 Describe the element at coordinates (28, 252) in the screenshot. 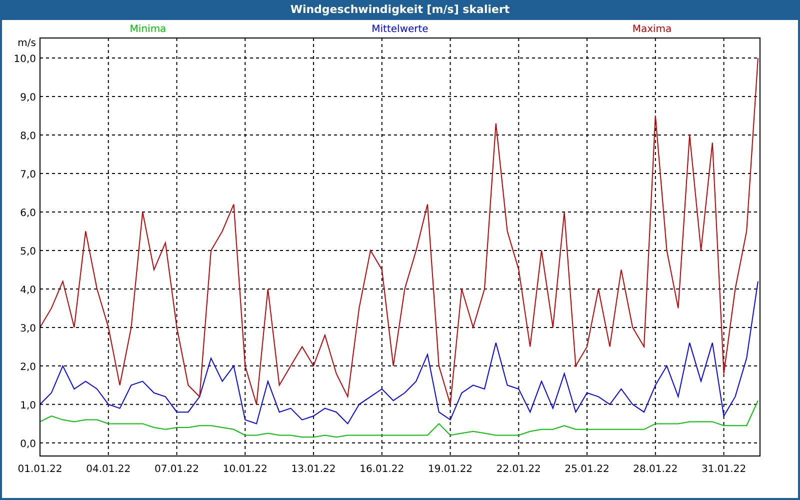

I see `y-tick-label: 5,0` at that location.